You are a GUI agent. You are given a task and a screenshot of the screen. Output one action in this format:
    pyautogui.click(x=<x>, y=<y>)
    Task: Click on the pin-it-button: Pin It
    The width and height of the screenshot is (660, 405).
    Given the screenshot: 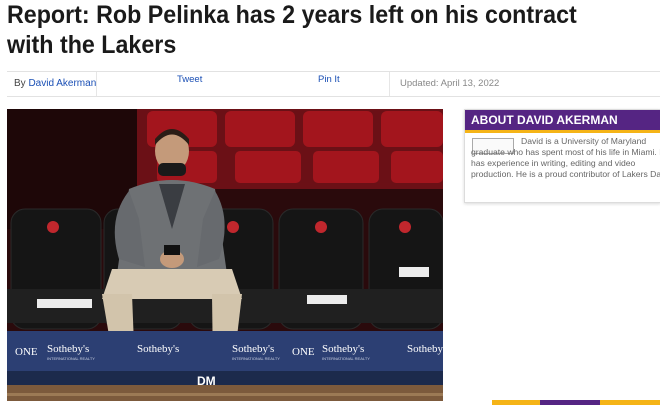 What is the action you would take?
    pyautogui.click(x=329, y=79)
    